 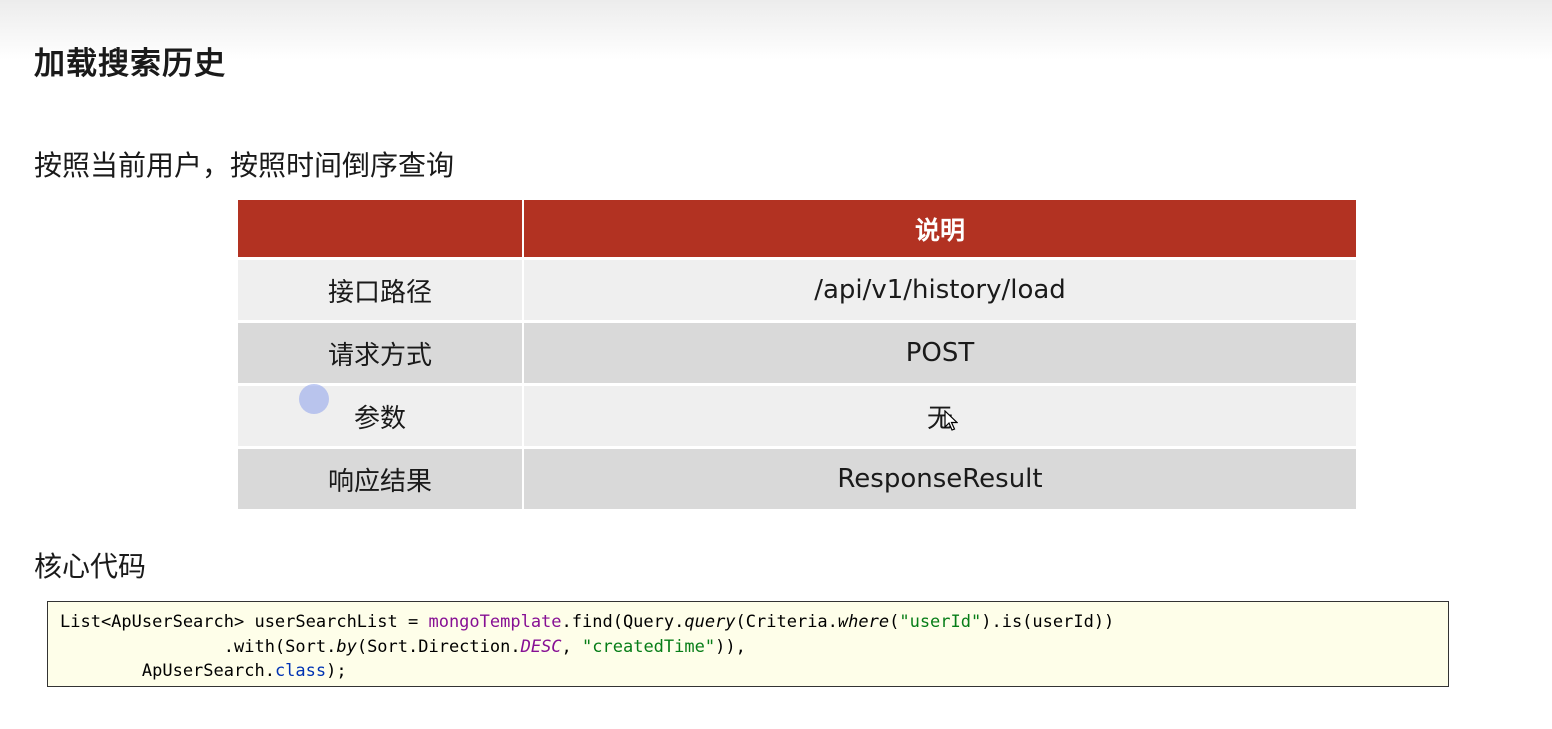 I want to click on top-shade, so click(x=776, y=30).